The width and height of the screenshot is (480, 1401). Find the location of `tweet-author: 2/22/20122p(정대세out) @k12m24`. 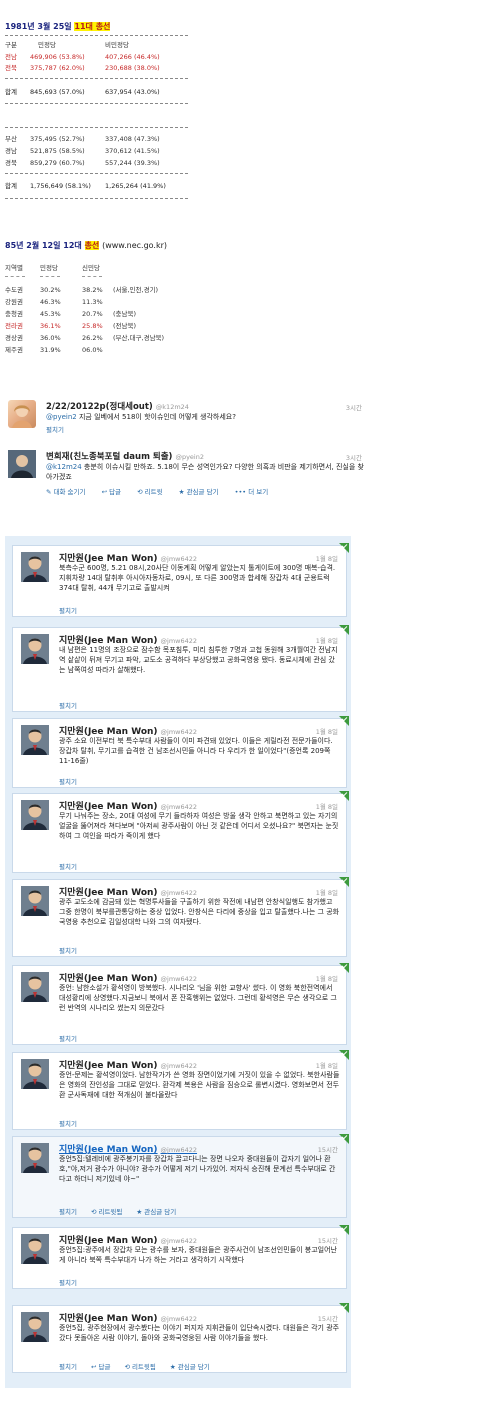

tweet-author: 2/22/20122p(정대세out) @k12m24 is located at coordinates (117, 406).